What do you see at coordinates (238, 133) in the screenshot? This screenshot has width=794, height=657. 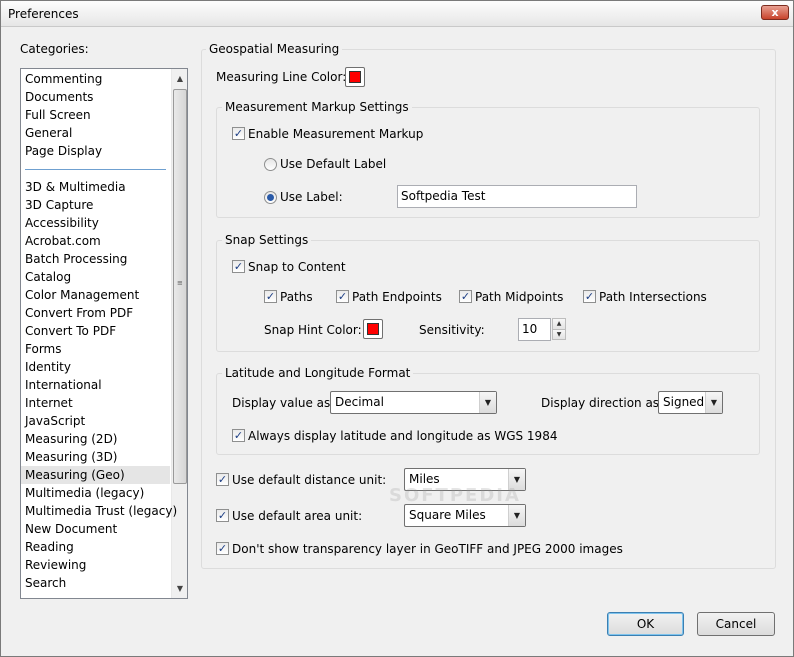 I see `enable-markup-checkbox: ✓` at bounding box center [238, 133].